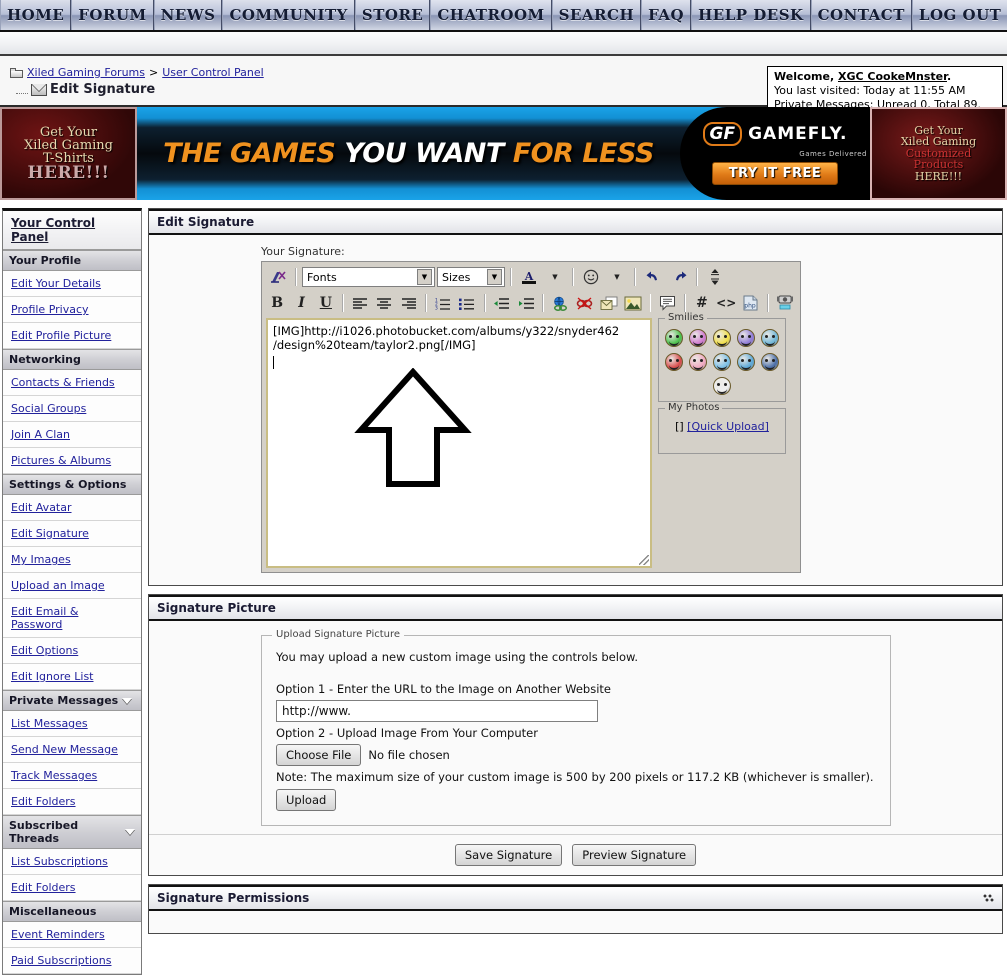 This screenshot has height=977, width=1007. I want to click on smilie-angry-icon, so click(674, 362).